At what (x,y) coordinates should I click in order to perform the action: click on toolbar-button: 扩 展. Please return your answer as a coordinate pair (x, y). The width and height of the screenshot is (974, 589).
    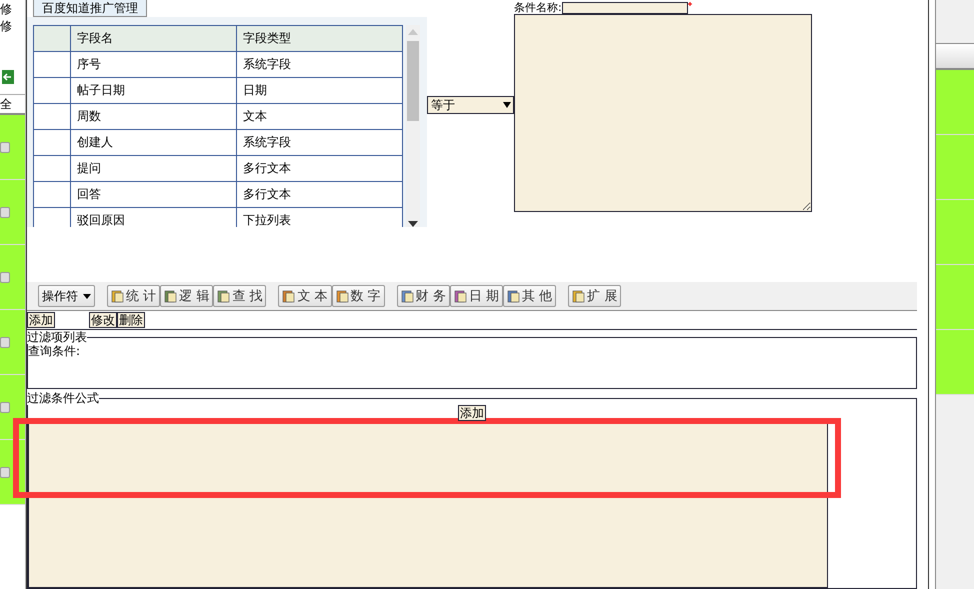
    Looking at the image, I should click on (595, 296).